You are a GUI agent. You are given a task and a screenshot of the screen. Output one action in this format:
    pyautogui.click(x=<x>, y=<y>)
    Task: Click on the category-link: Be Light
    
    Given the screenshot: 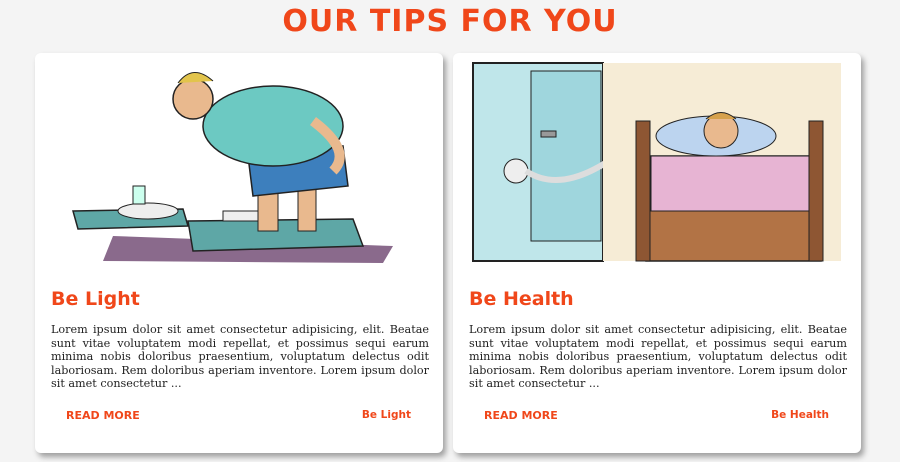 What is the action you would take?
    pyautogui.click(x=386, y=415)
    